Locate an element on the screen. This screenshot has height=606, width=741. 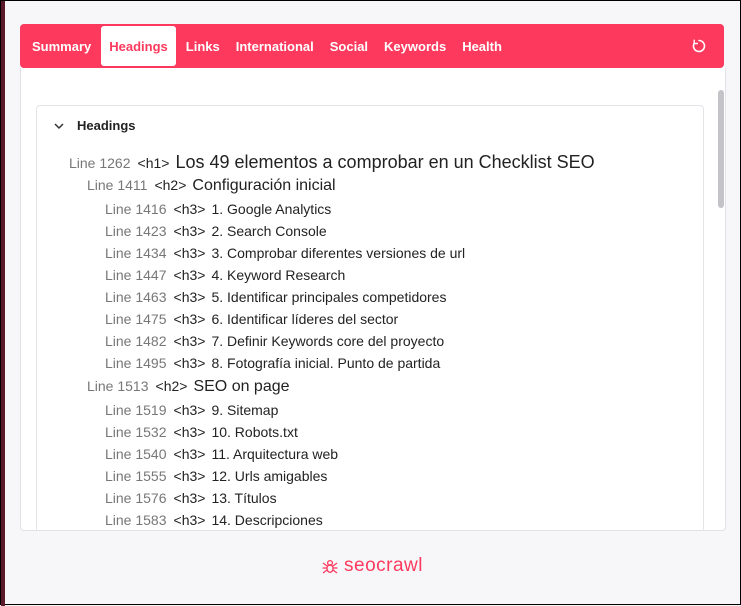
footer: seocrawl is located at coordinates (371, 566).